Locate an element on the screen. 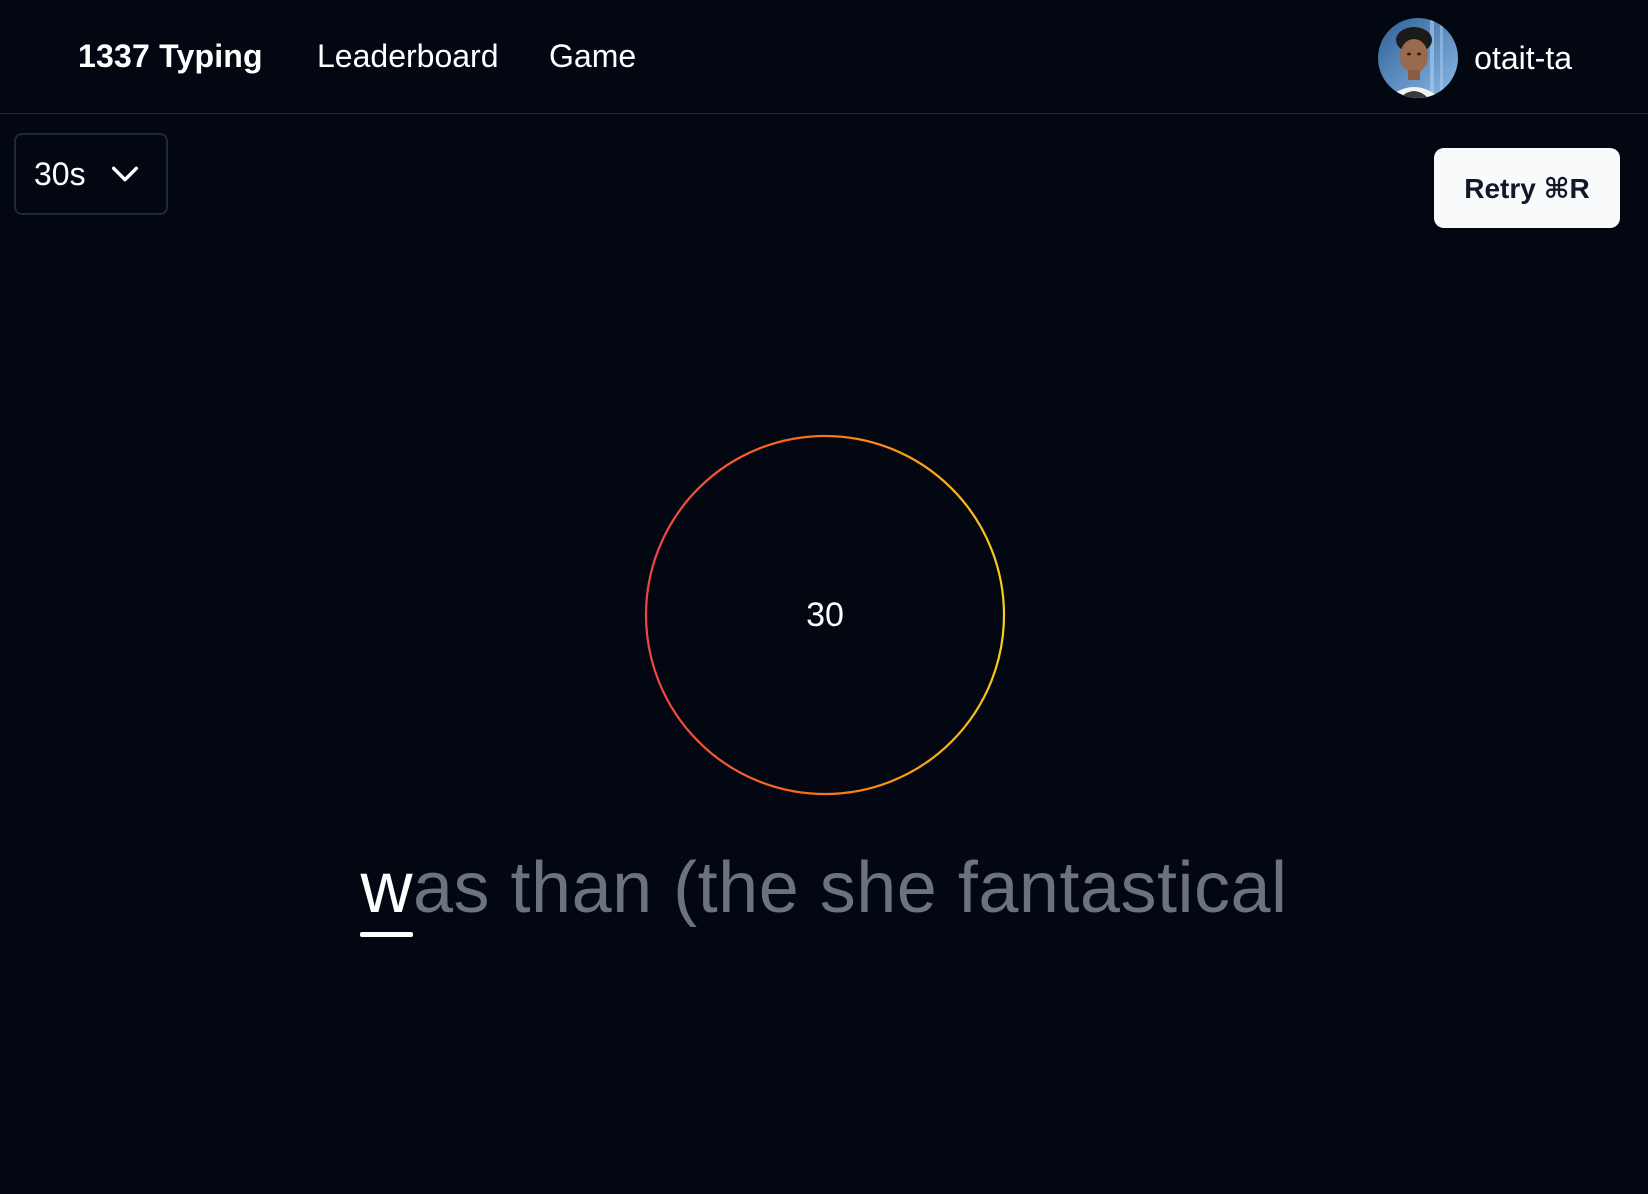  chevron-down-icon is located at coordinates (124, 174).